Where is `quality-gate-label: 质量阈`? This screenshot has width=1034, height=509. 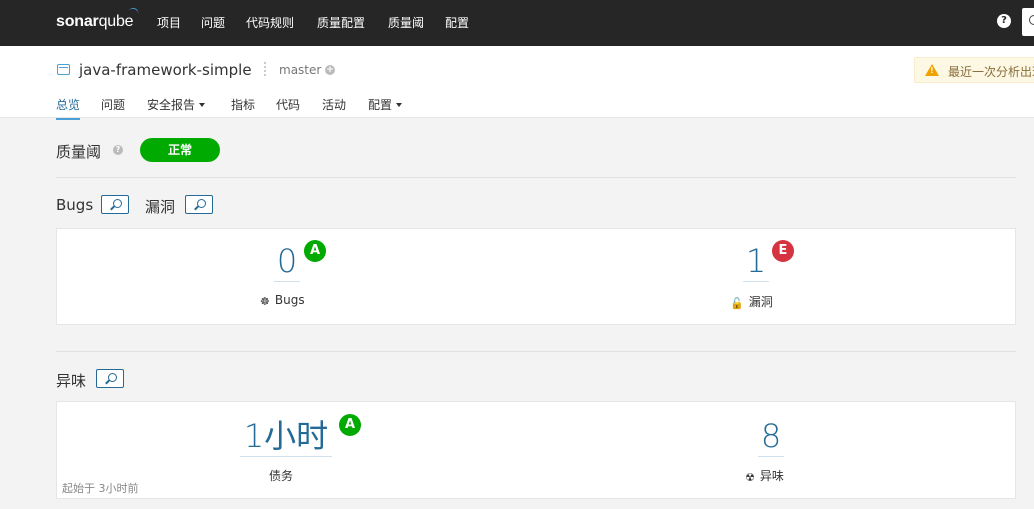
quality-gate-label: 质量阈 is located at coordinates (79, 152).